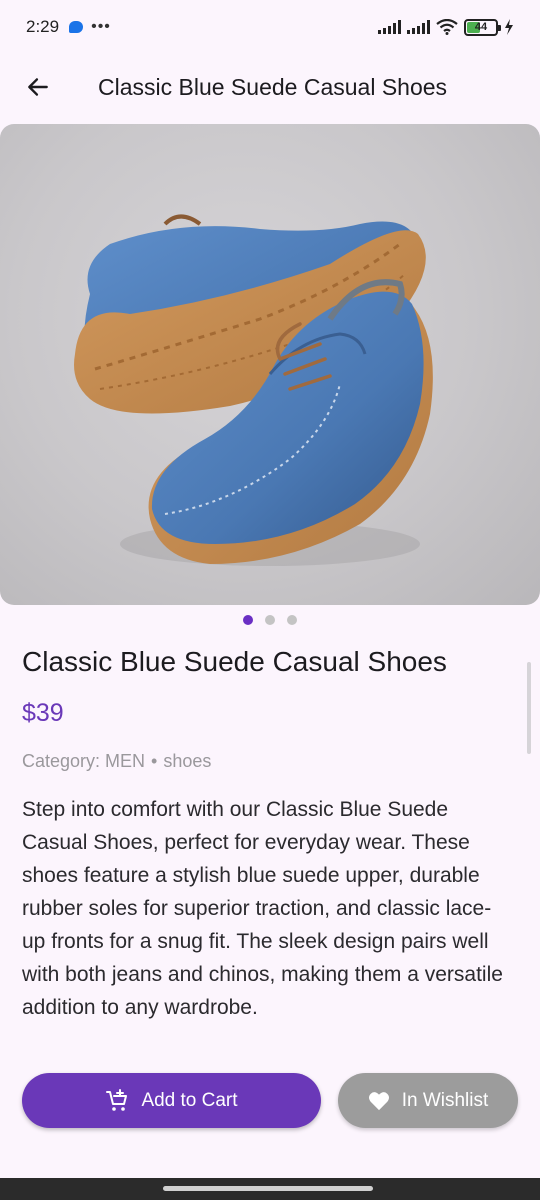 Image resolution: width=540 pixels, height=1200 pixels. What do you see at coordinates (117, 1099) in the screenshot?
I see `add-to-cart-icon` at bounding box center [117, 1099].